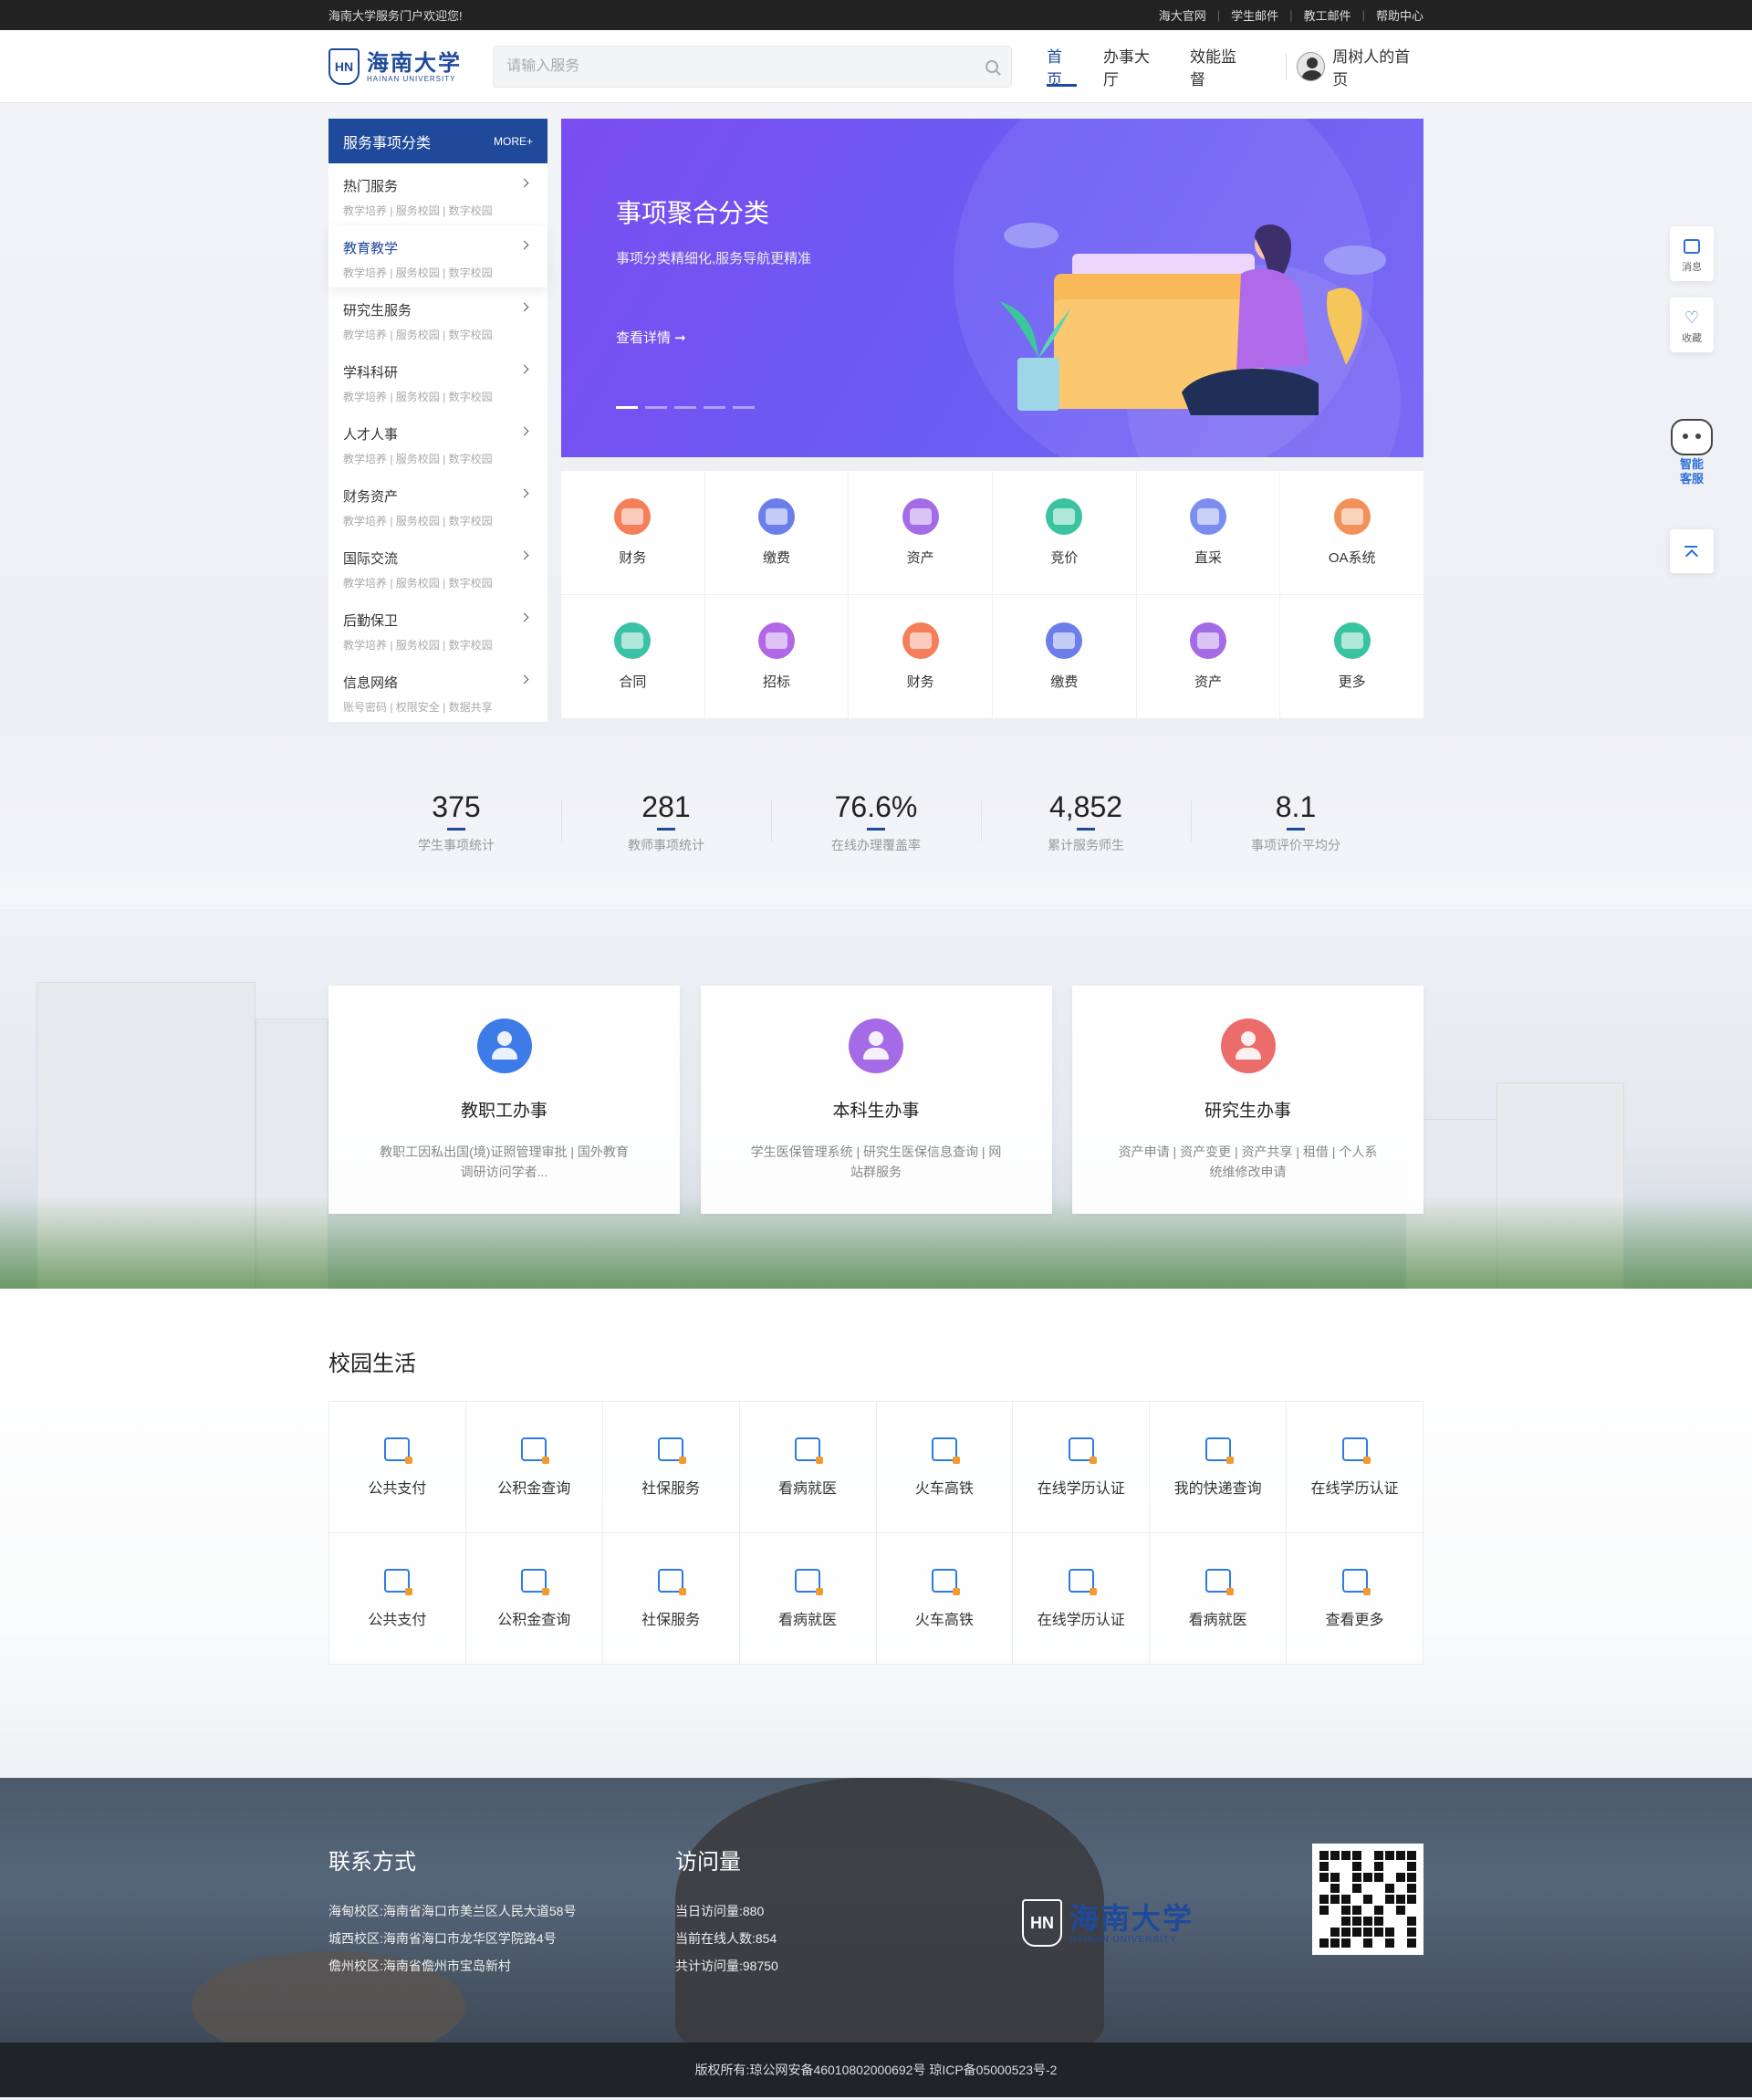  Describe the element at coordinates (1248, 1100) in the screenshot. I see `role-card: 研究生办事 资产申请 | 资产变更 | 资产共享 | 租借 | 个人系统维修改申请` at that location.